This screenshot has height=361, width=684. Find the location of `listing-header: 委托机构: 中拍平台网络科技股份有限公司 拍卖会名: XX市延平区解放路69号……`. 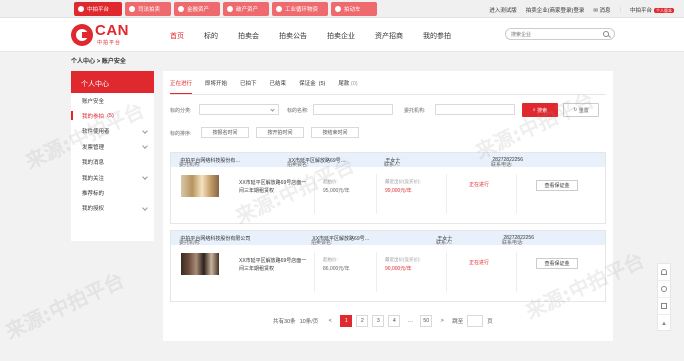

listing-header: 委托机构: 中拍平台网络科技股份有限公司 拍卖会名: XX市延平区解放路69号…… is located at coordinates (388, 238).